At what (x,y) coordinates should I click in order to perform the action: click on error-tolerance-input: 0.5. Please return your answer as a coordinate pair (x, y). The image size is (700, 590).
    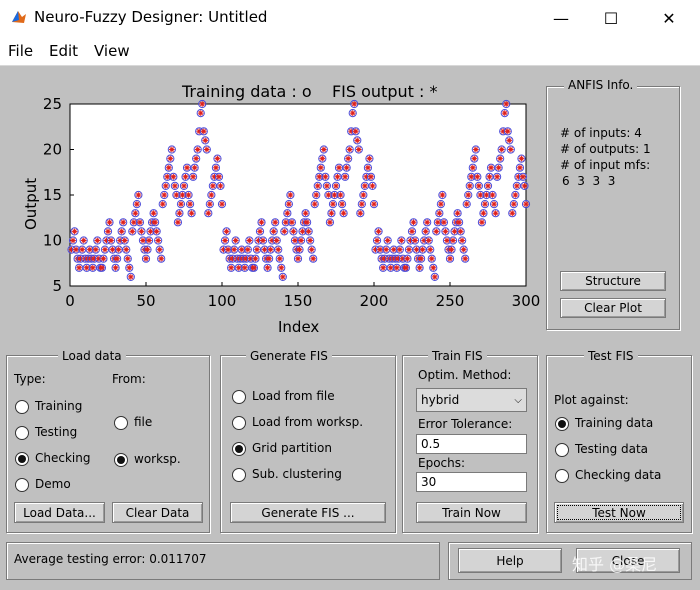
    Looking at the image, I should click on (471, 444).